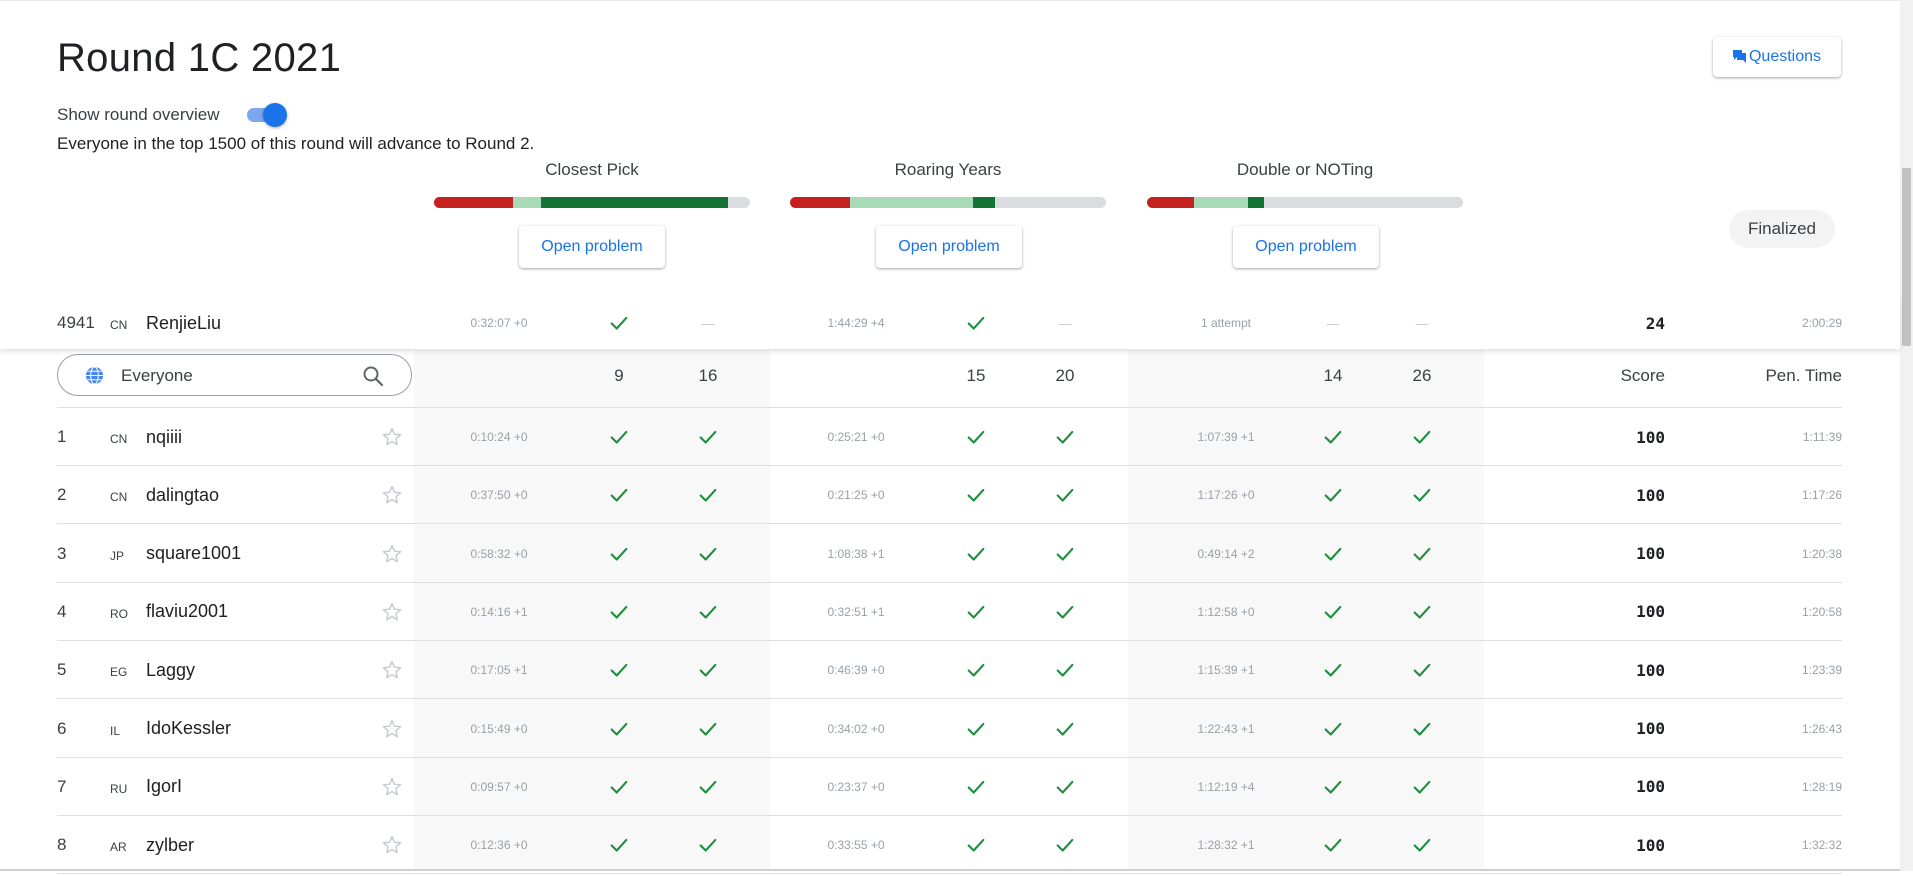  What do you see at coordinates (234, 375) in the screenshot?
I see `search-input: Everyone` at bounding box center [234, 375].